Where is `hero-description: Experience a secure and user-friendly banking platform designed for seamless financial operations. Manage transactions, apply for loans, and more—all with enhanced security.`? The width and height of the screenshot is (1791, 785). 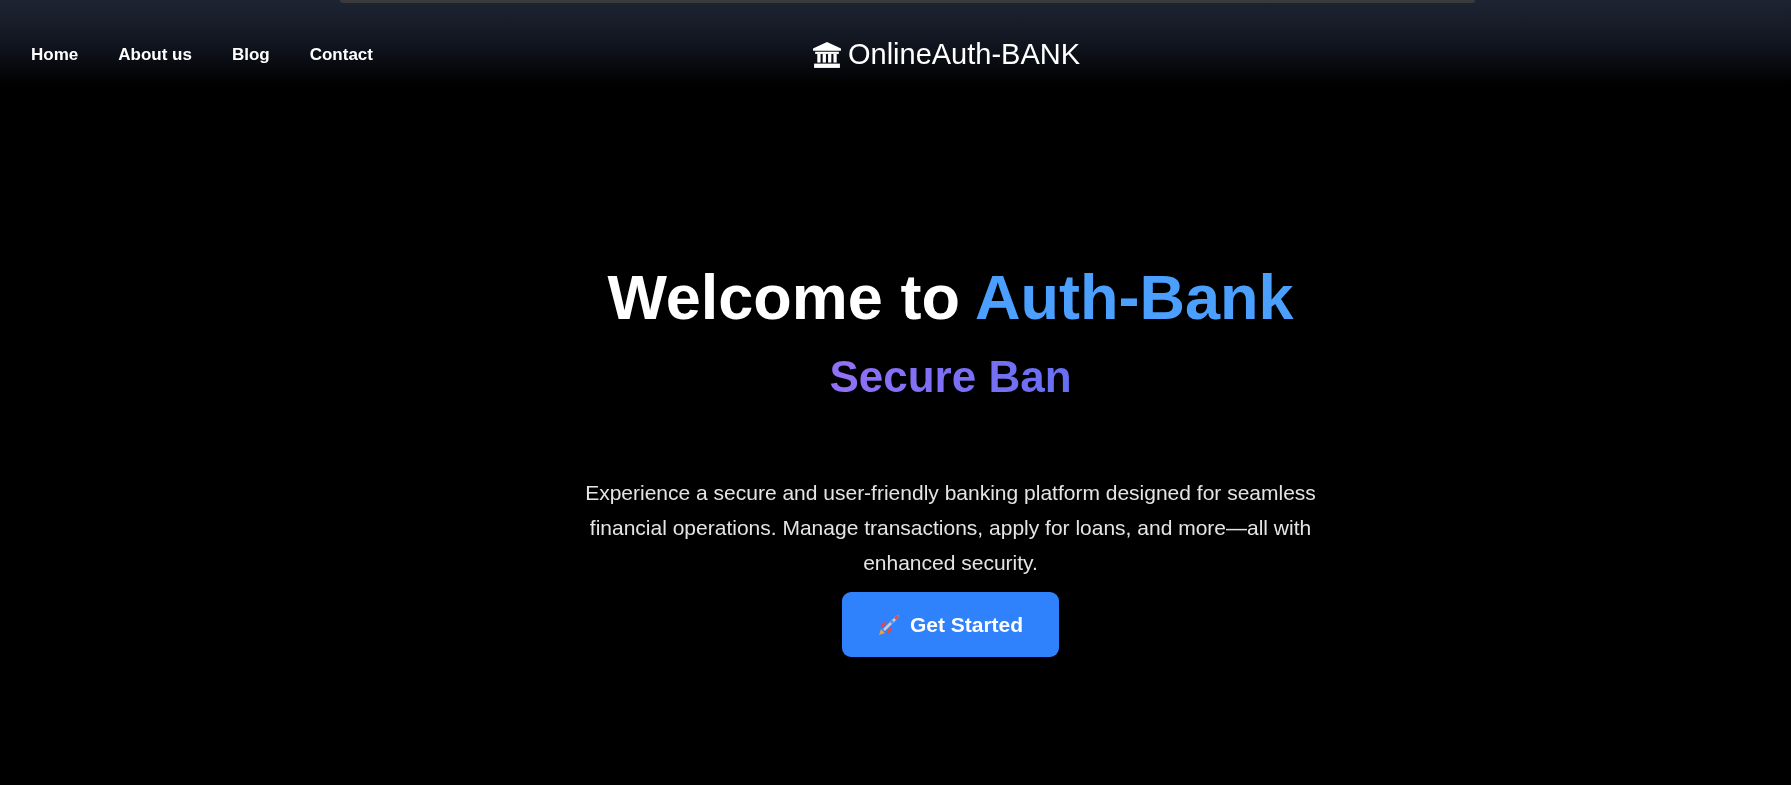 hero-description: Experience a secure and user-friendly banking platform designed for seamless financial operations. Manage transactions, apply for loans, and more—all with enhanced security. is located at coordinates (950, 528).